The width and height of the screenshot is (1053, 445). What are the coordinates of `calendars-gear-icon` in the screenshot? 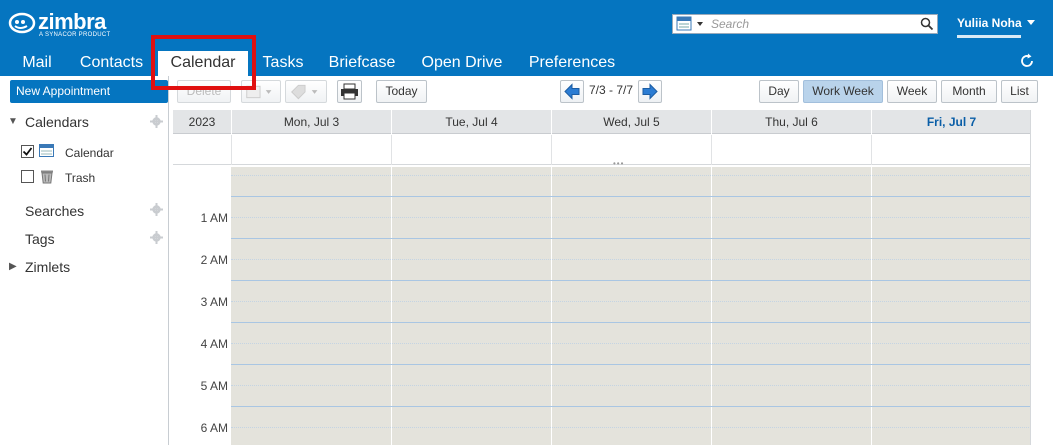 It's located at (156, 121).